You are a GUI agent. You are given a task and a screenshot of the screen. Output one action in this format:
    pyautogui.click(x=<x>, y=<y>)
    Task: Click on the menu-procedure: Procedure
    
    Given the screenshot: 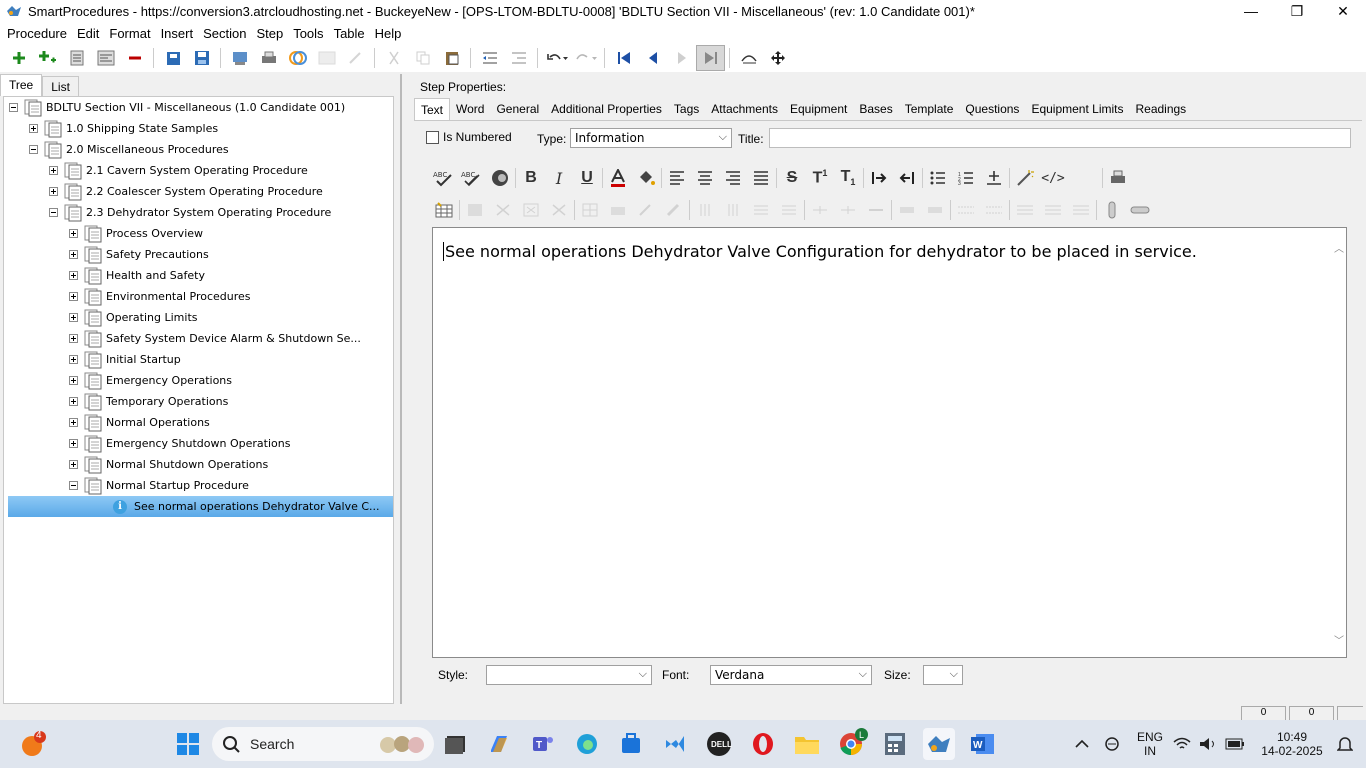 What is the action you would take?
    pyautogui.click(x=37, y=33)
    